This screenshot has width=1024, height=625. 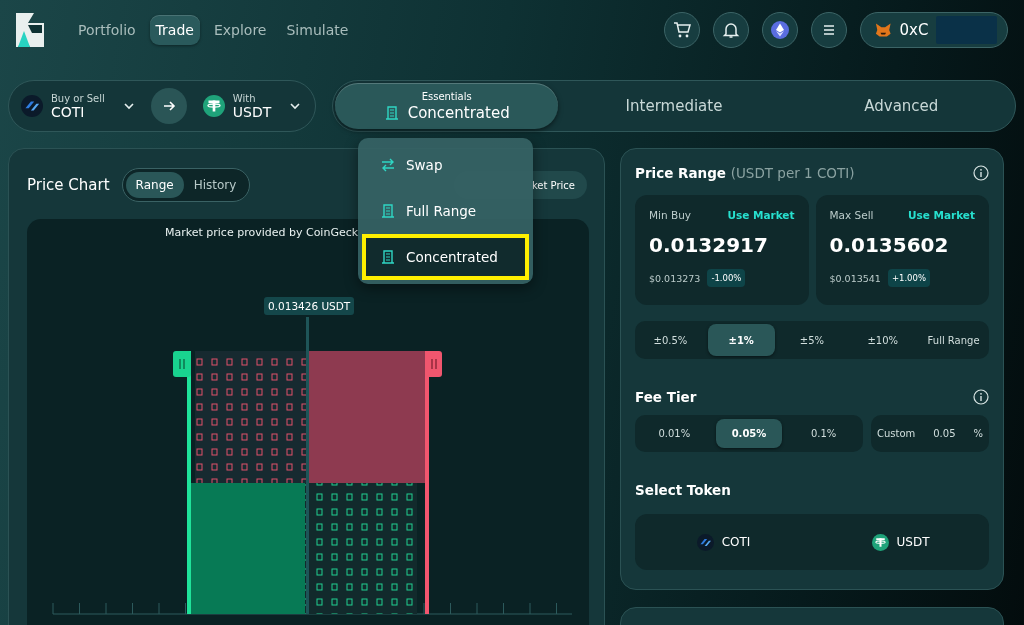 I want to click on menu-item: Concentrated, so click(x=445, y=257).